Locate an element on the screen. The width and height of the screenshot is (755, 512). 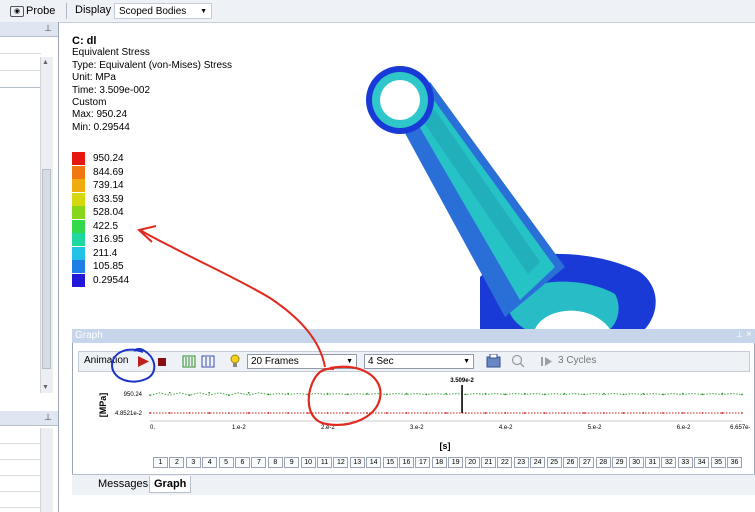
legend-value: 316.95 is located at coordinates (108, 239).